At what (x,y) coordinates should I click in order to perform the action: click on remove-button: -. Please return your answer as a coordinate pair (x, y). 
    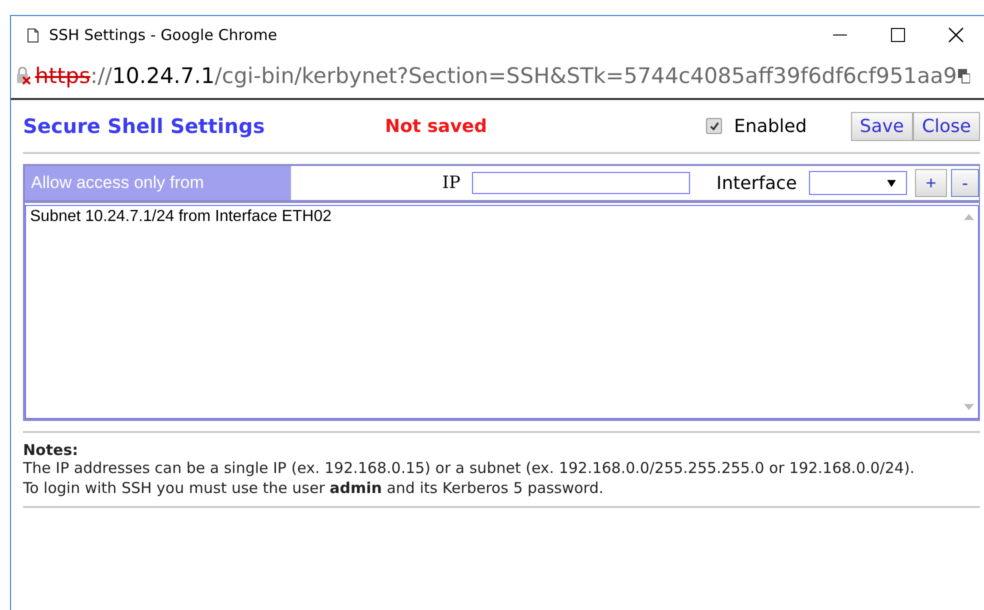
    Looking at the image, I should click on (965, 183).